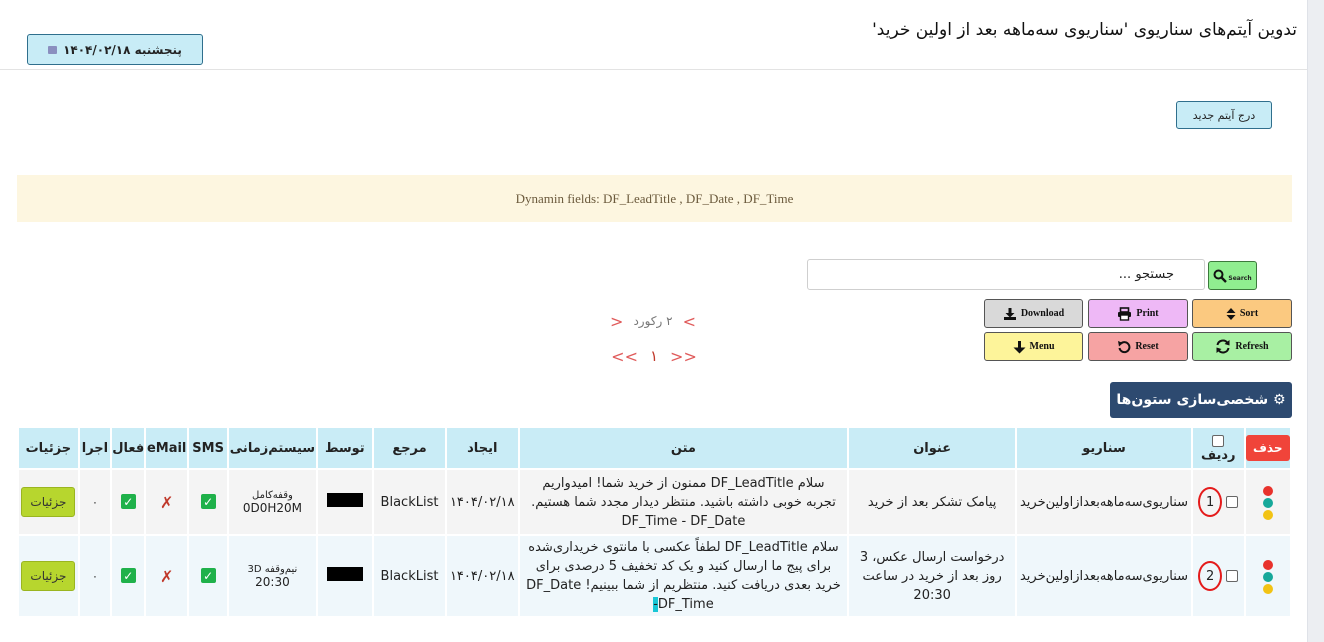 This screenshot has width=1324, height=642. I want to click on prev-page-arrow: >, so click(689, 321).